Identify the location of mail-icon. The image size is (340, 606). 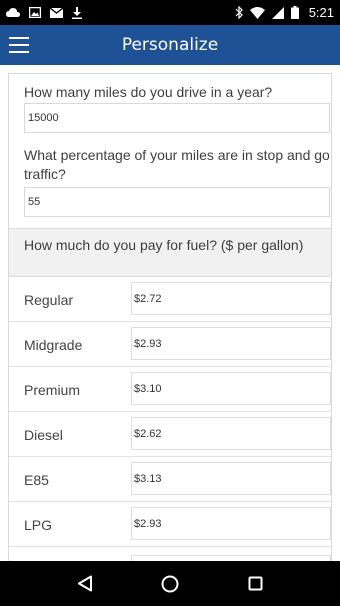
(56, 12).